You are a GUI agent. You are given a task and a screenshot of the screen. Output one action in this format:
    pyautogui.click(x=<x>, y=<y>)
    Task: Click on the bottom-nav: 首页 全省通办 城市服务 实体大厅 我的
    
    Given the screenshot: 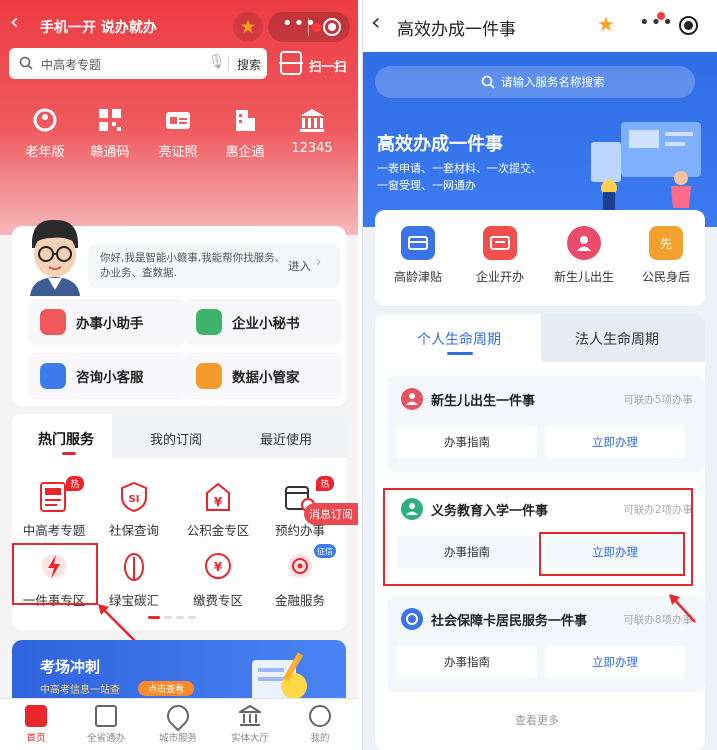 What is the action you would take?
    pyautogui.click(x=179, y=724)
    